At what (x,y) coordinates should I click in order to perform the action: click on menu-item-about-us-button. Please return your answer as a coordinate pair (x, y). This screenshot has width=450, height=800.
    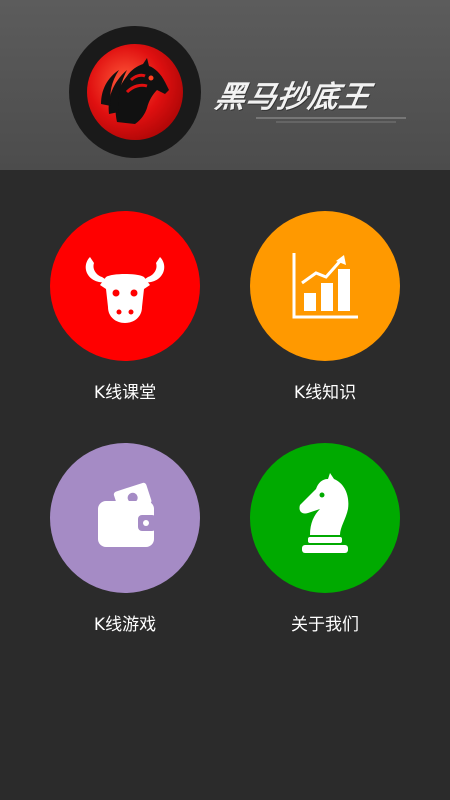
    Looking at the image, I should click on (325, 518).